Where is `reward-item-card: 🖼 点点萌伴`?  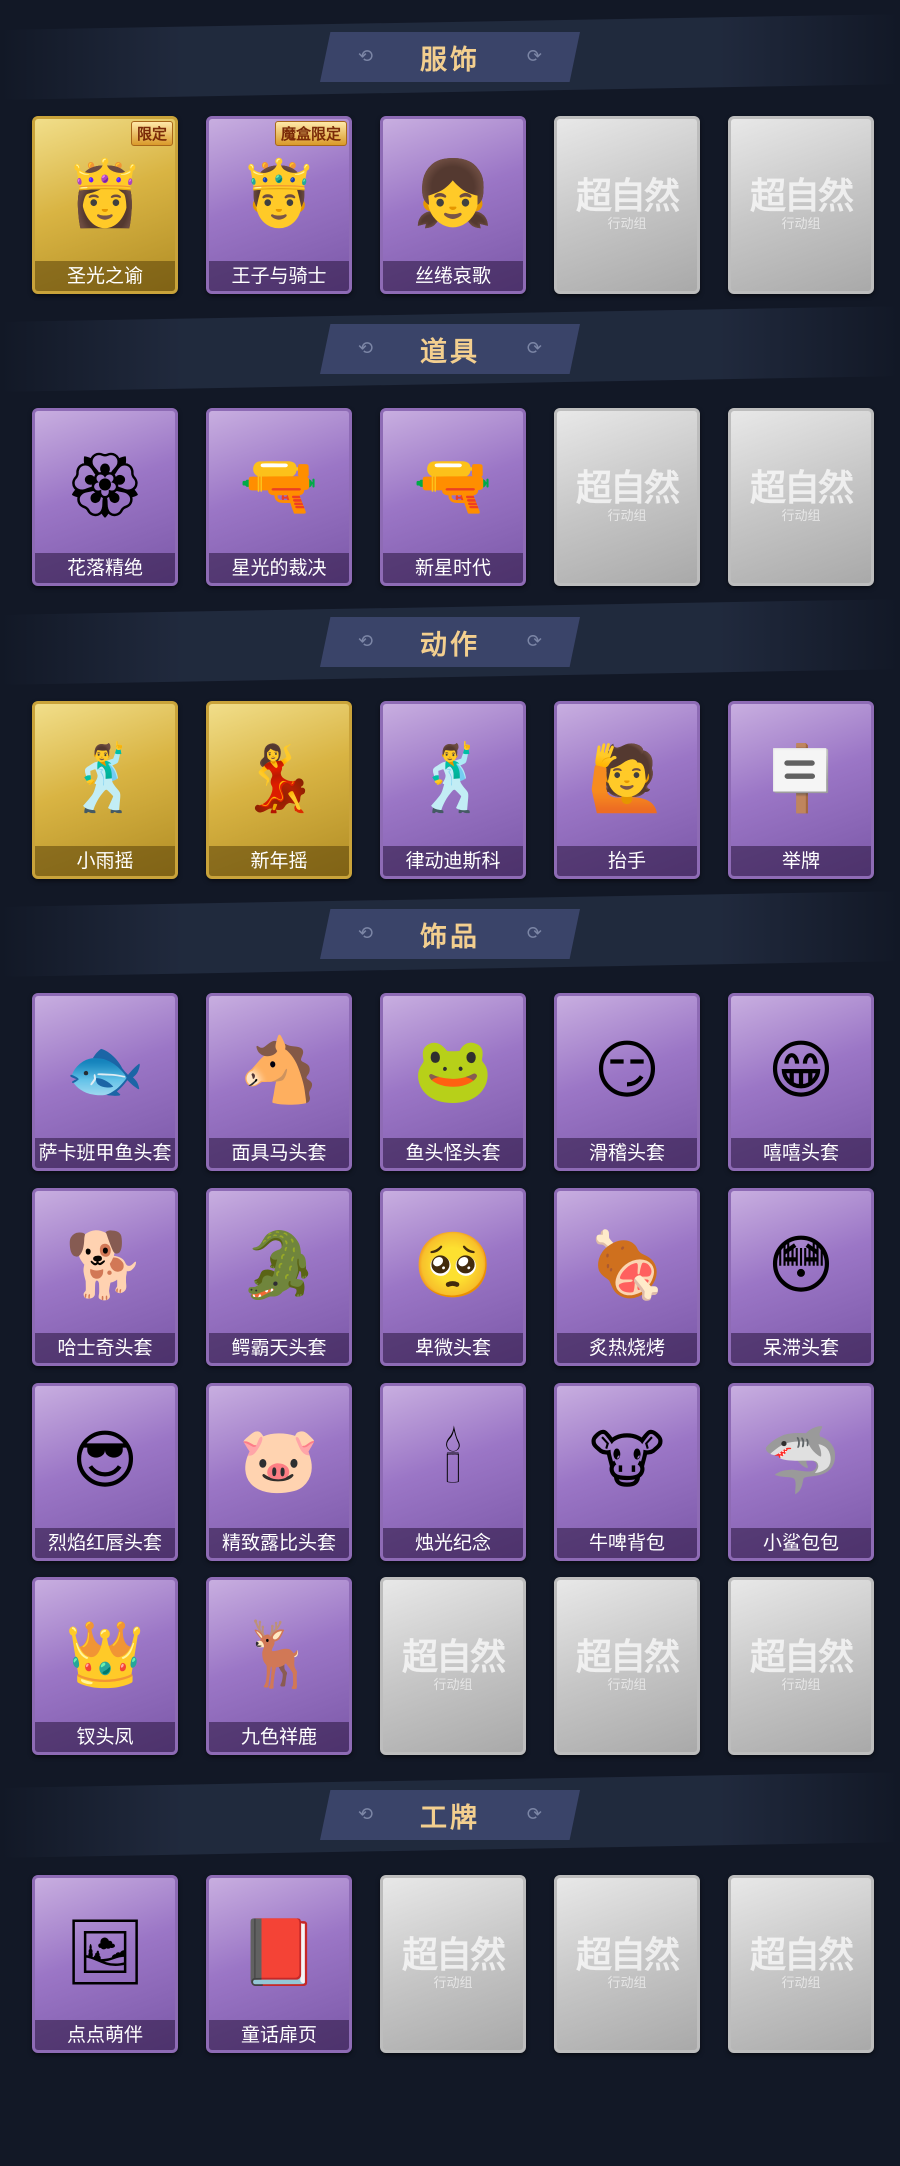
reward-item-card: 🖼 点点萌伴 is located at coordinates (105, 1964).